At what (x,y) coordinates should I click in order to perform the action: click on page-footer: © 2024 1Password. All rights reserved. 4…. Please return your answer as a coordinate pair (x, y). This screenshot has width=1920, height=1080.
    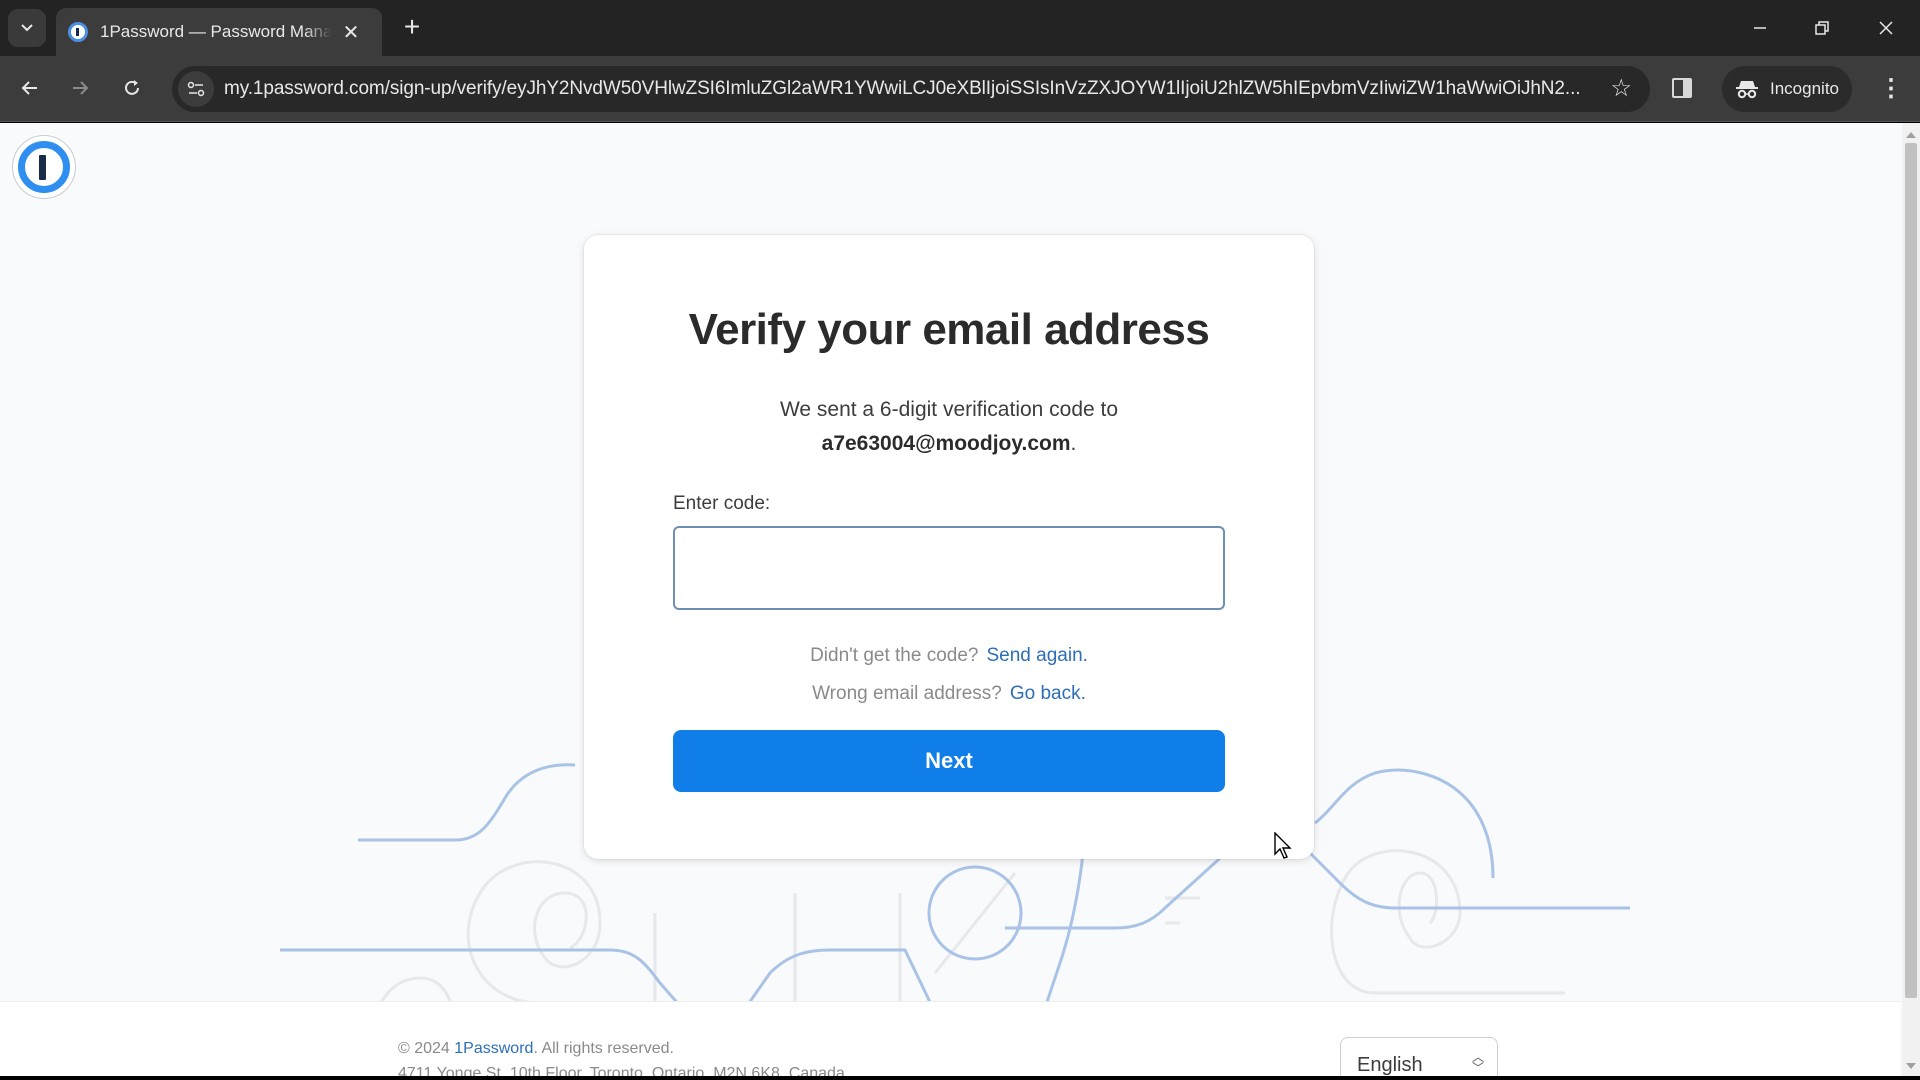
    Looking at the image, I should click on (950, 1039).